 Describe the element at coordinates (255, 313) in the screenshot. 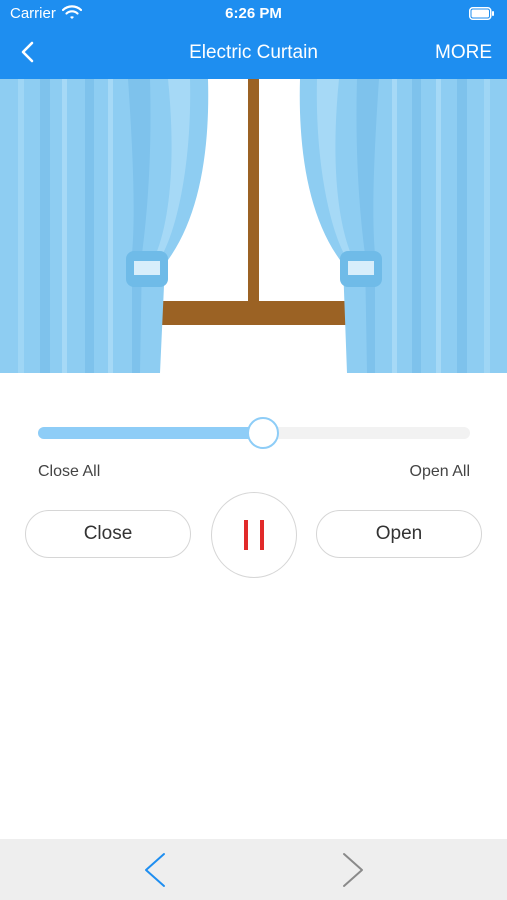

I see `window-frame-horizontal` at that location.